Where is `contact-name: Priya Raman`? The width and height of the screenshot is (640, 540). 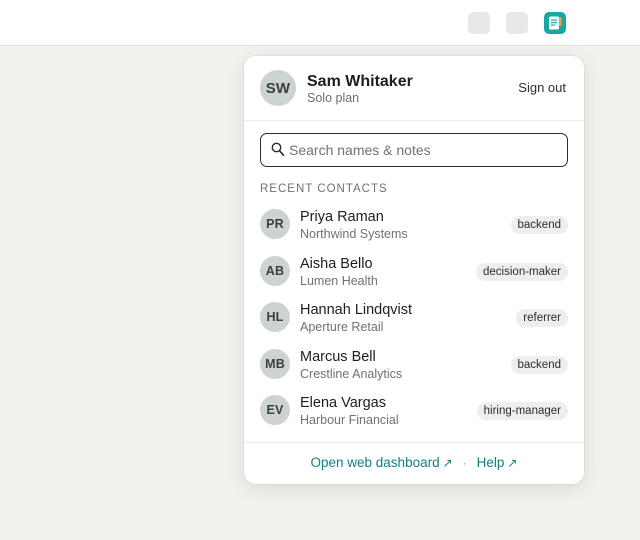 contact-name: Priya Raman is located at coordinates (342, 217).